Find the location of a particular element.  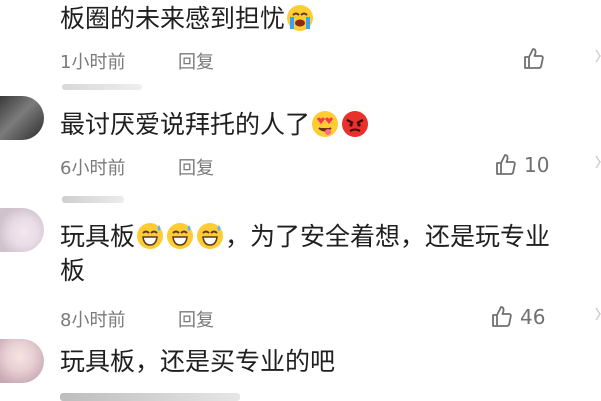

comment-2-time: 6小时前 is located at coordinates (93, 168).